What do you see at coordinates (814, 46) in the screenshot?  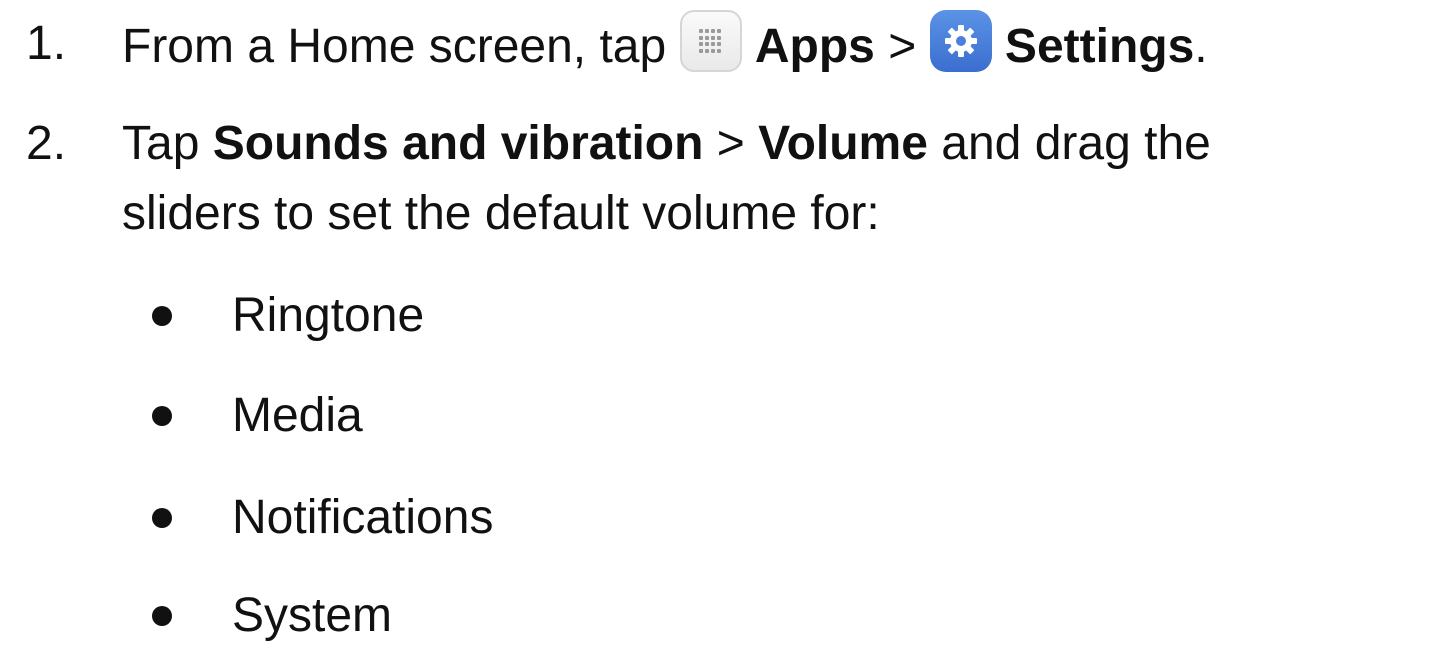 I see `apps-label: Apps` at bounding box center [814, 46].